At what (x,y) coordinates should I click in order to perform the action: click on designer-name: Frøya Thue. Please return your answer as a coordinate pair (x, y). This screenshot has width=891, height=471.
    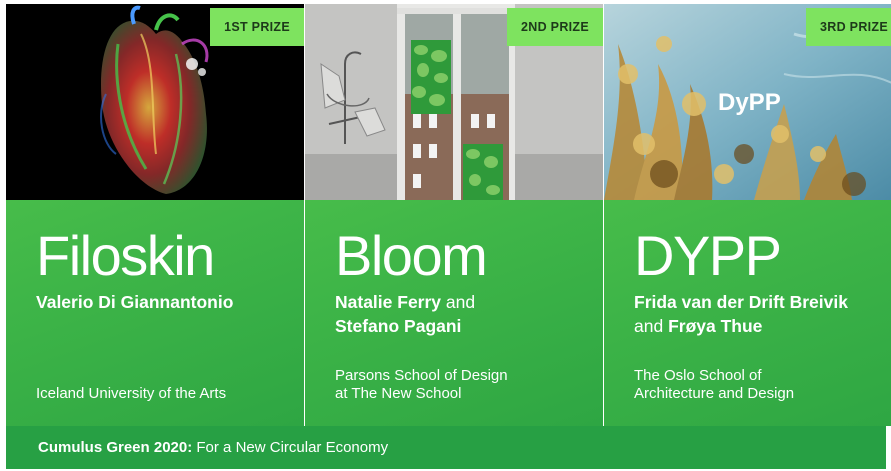
    Looking at the image, I should click on (715, 326).